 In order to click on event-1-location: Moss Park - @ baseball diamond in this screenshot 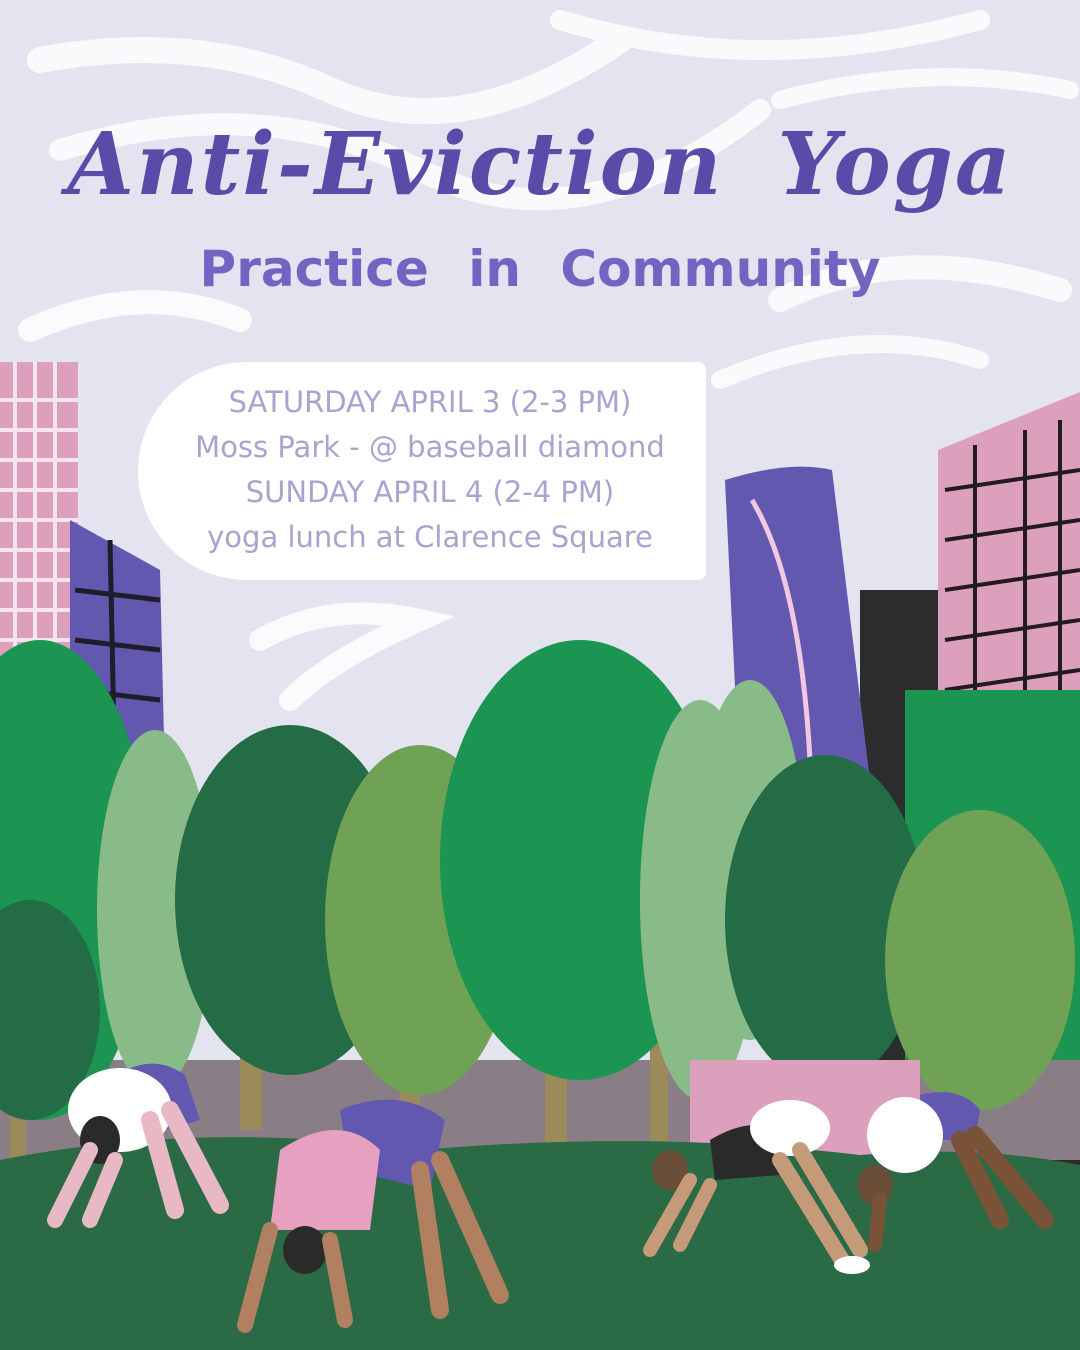, I will do `click(430, 447)`.